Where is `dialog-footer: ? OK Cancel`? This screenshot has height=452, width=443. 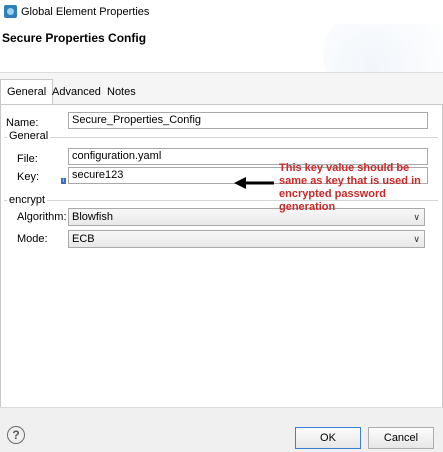 dialog-footer: ? OK Cancel is located at coordinates (221, 429).